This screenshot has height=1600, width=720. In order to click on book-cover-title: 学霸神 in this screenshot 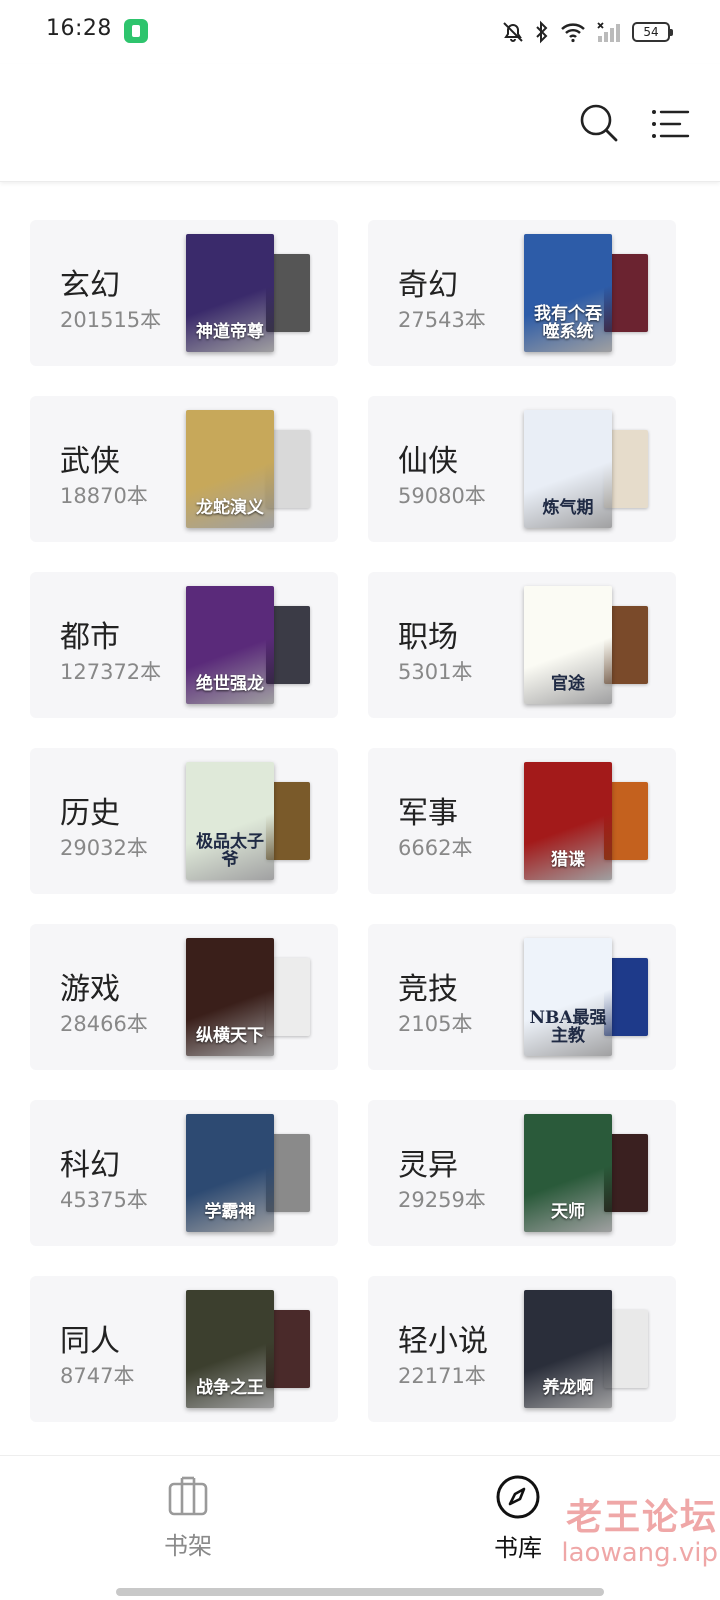, I will do `click(230, 1212)`.